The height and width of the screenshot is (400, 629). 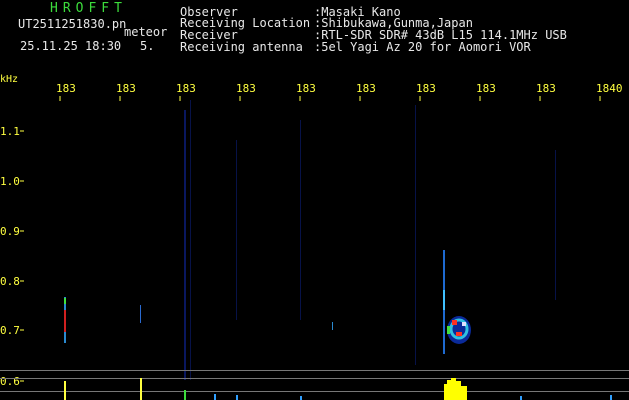 I want to click on file-name: UT2511251830.pn, so click(x=72, y=24).